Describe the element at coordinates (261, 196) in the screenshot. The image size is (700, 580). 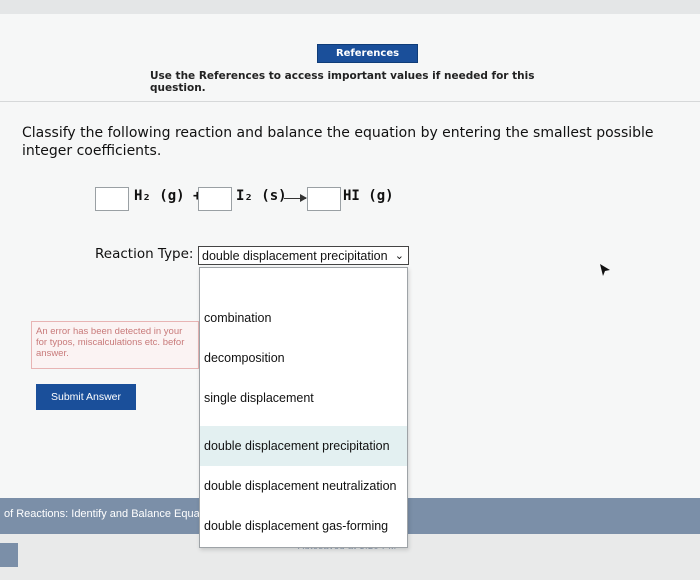
I see `reactant-i2: I₂ (s)` at that location.